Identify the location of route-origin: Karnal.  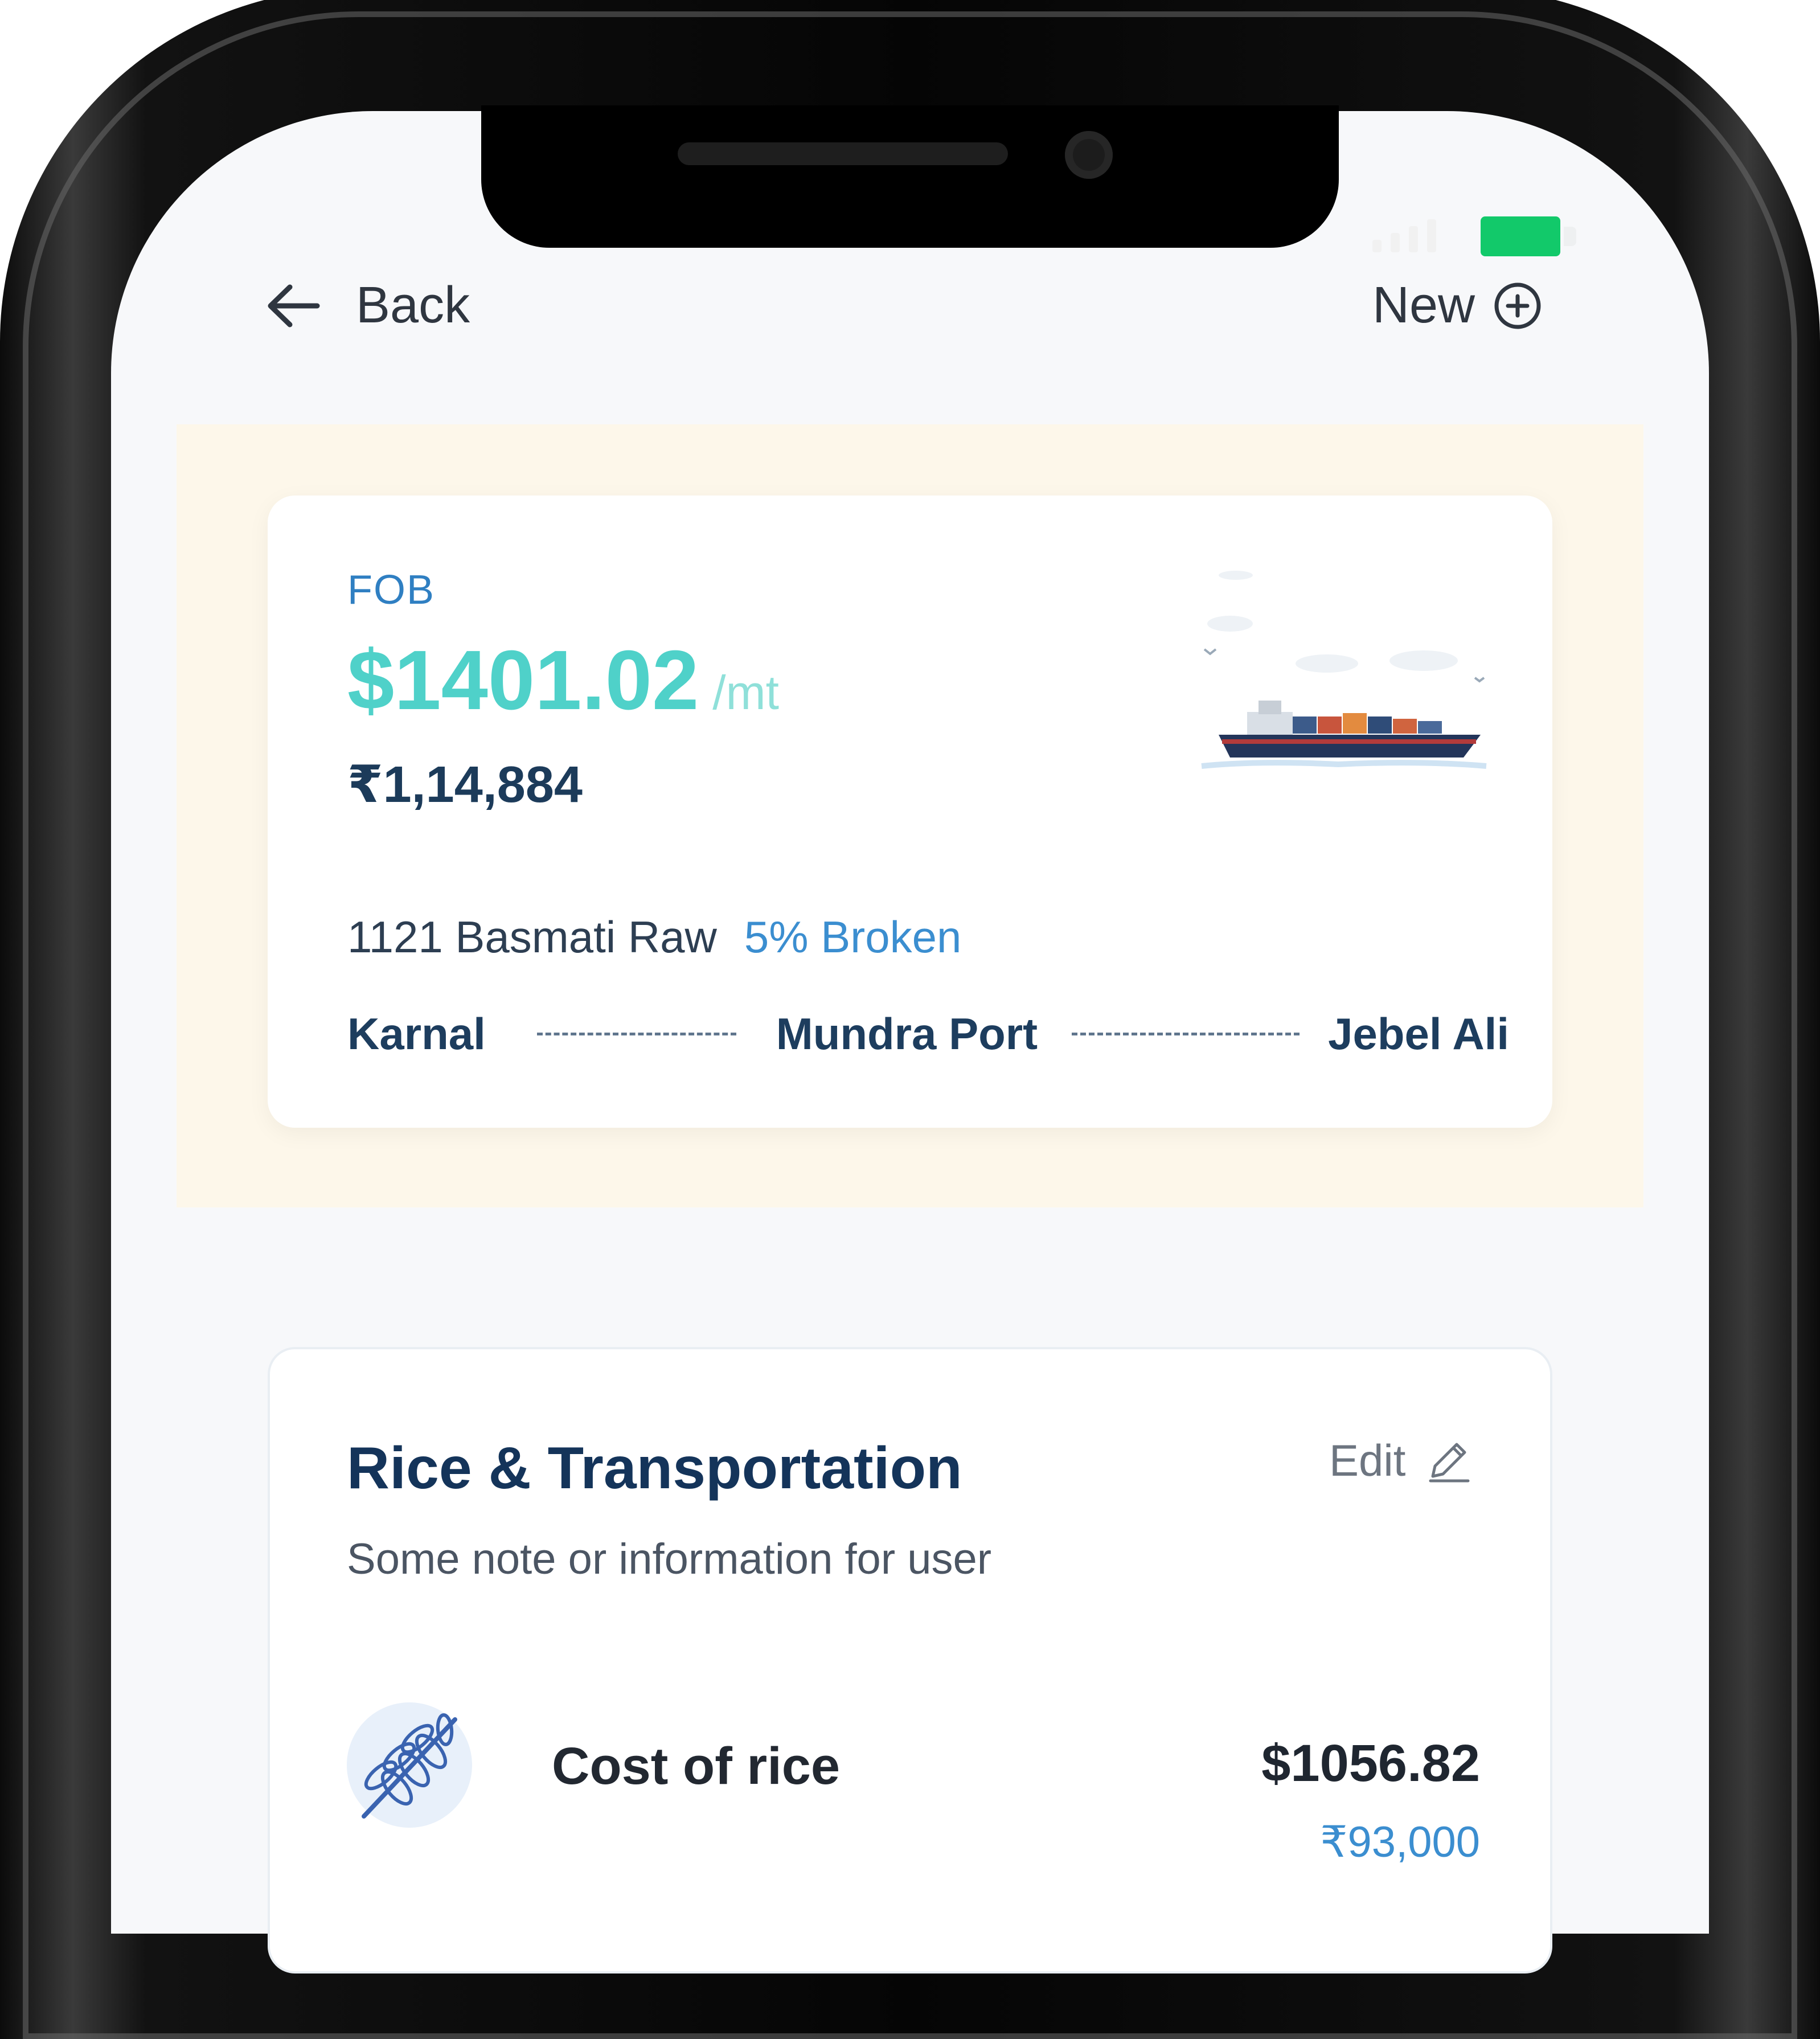
(416, 1034).